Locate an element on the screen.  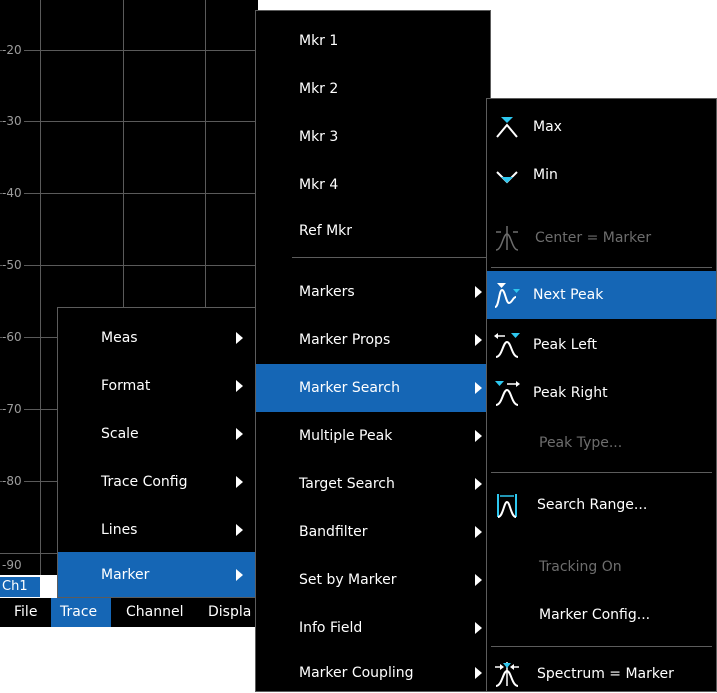
menu-item-label: Marker is located at coordinates (125, 574).